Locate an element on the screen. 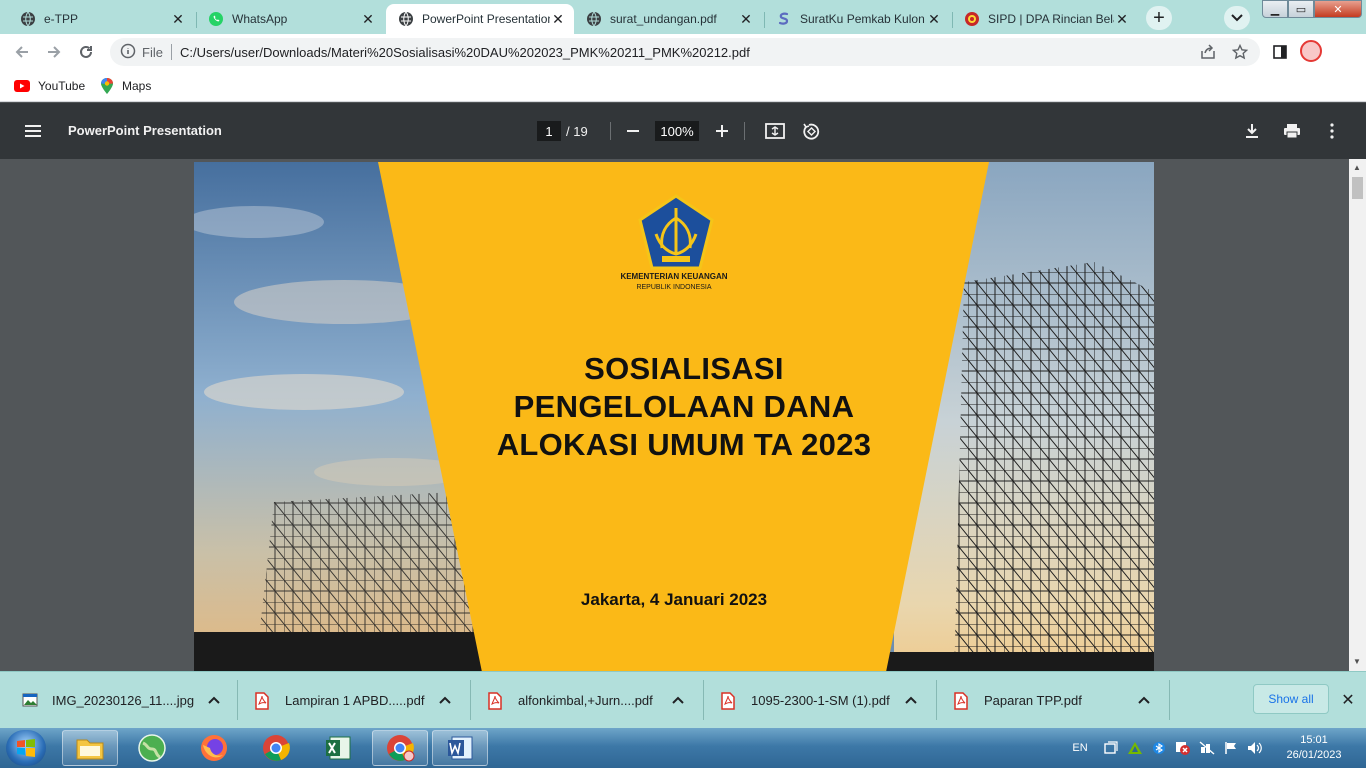  bookmark-star-button is located at coordinates (1240, 52).